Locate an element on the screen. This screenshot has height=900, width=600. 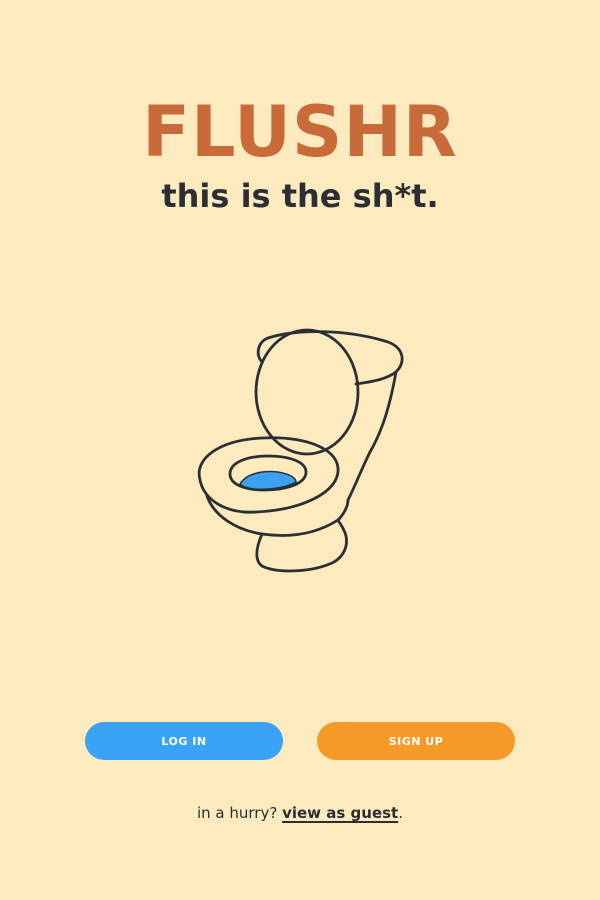
view-as-guest-link: view as guest is located at coordinates (340, 813).